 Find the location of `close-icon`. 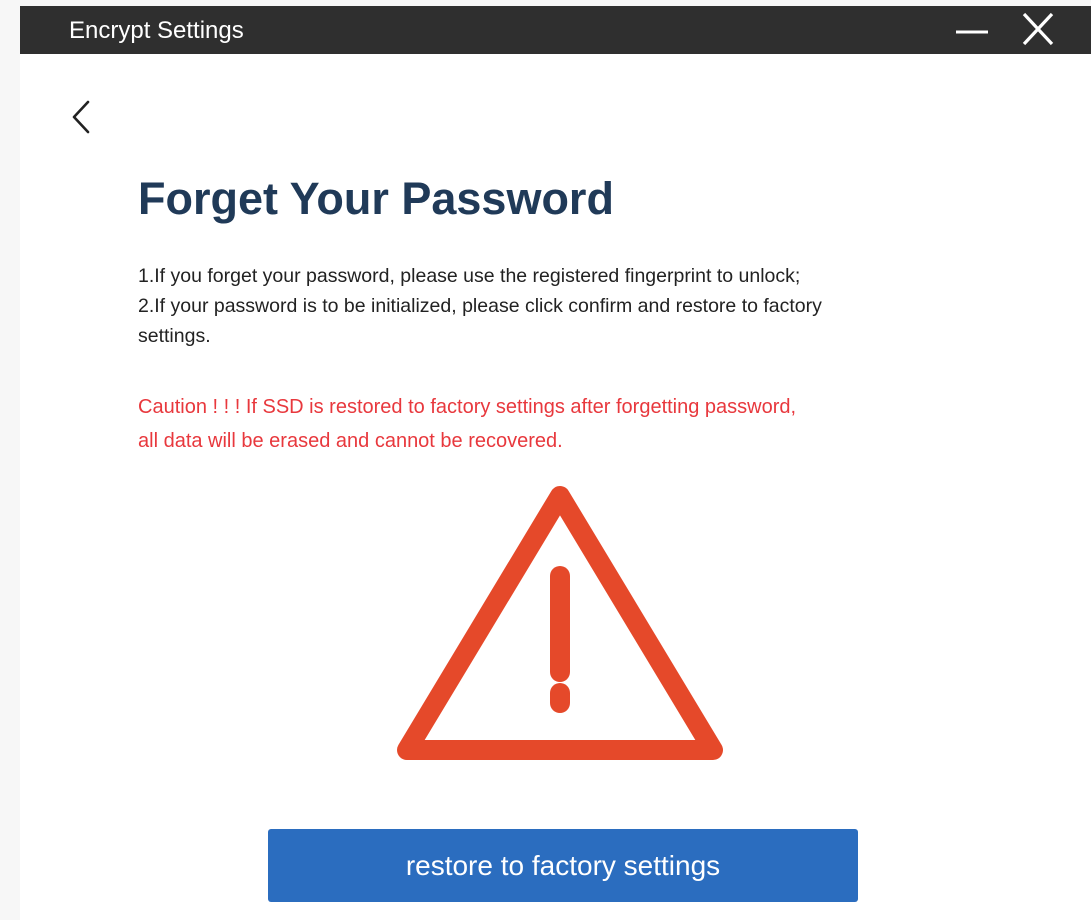

close-icon is located at coordinates (1038, 29).